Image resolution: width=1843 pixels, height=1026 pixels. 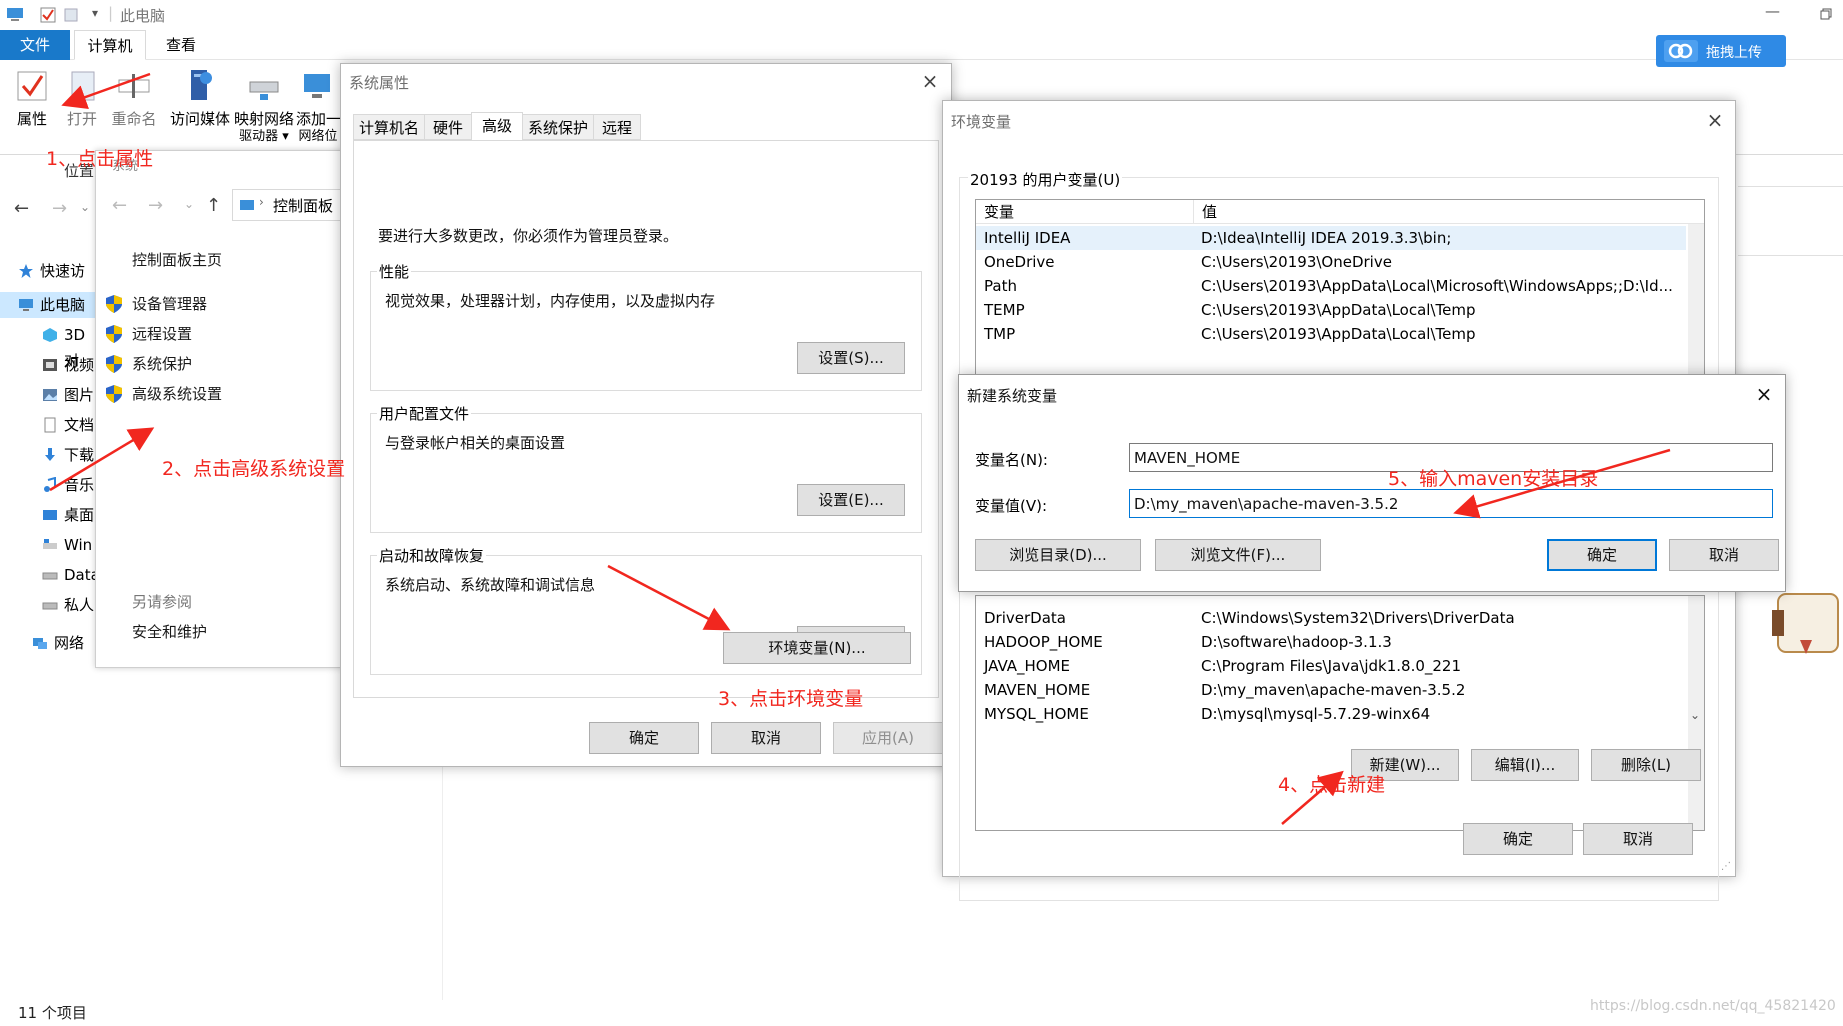 What do you see at coordinates (63, 271) in the screenshot?
I see `nav-label: 快速访` at bounding box center [63, 271].